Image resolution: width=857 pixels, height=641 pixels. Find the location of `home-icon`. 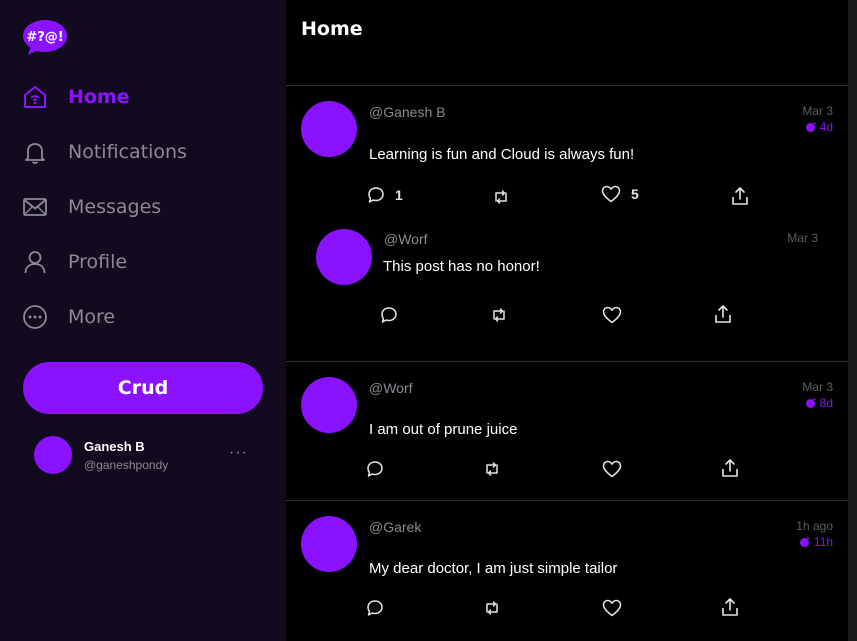

home-icon is located at coordinates (35, 97).